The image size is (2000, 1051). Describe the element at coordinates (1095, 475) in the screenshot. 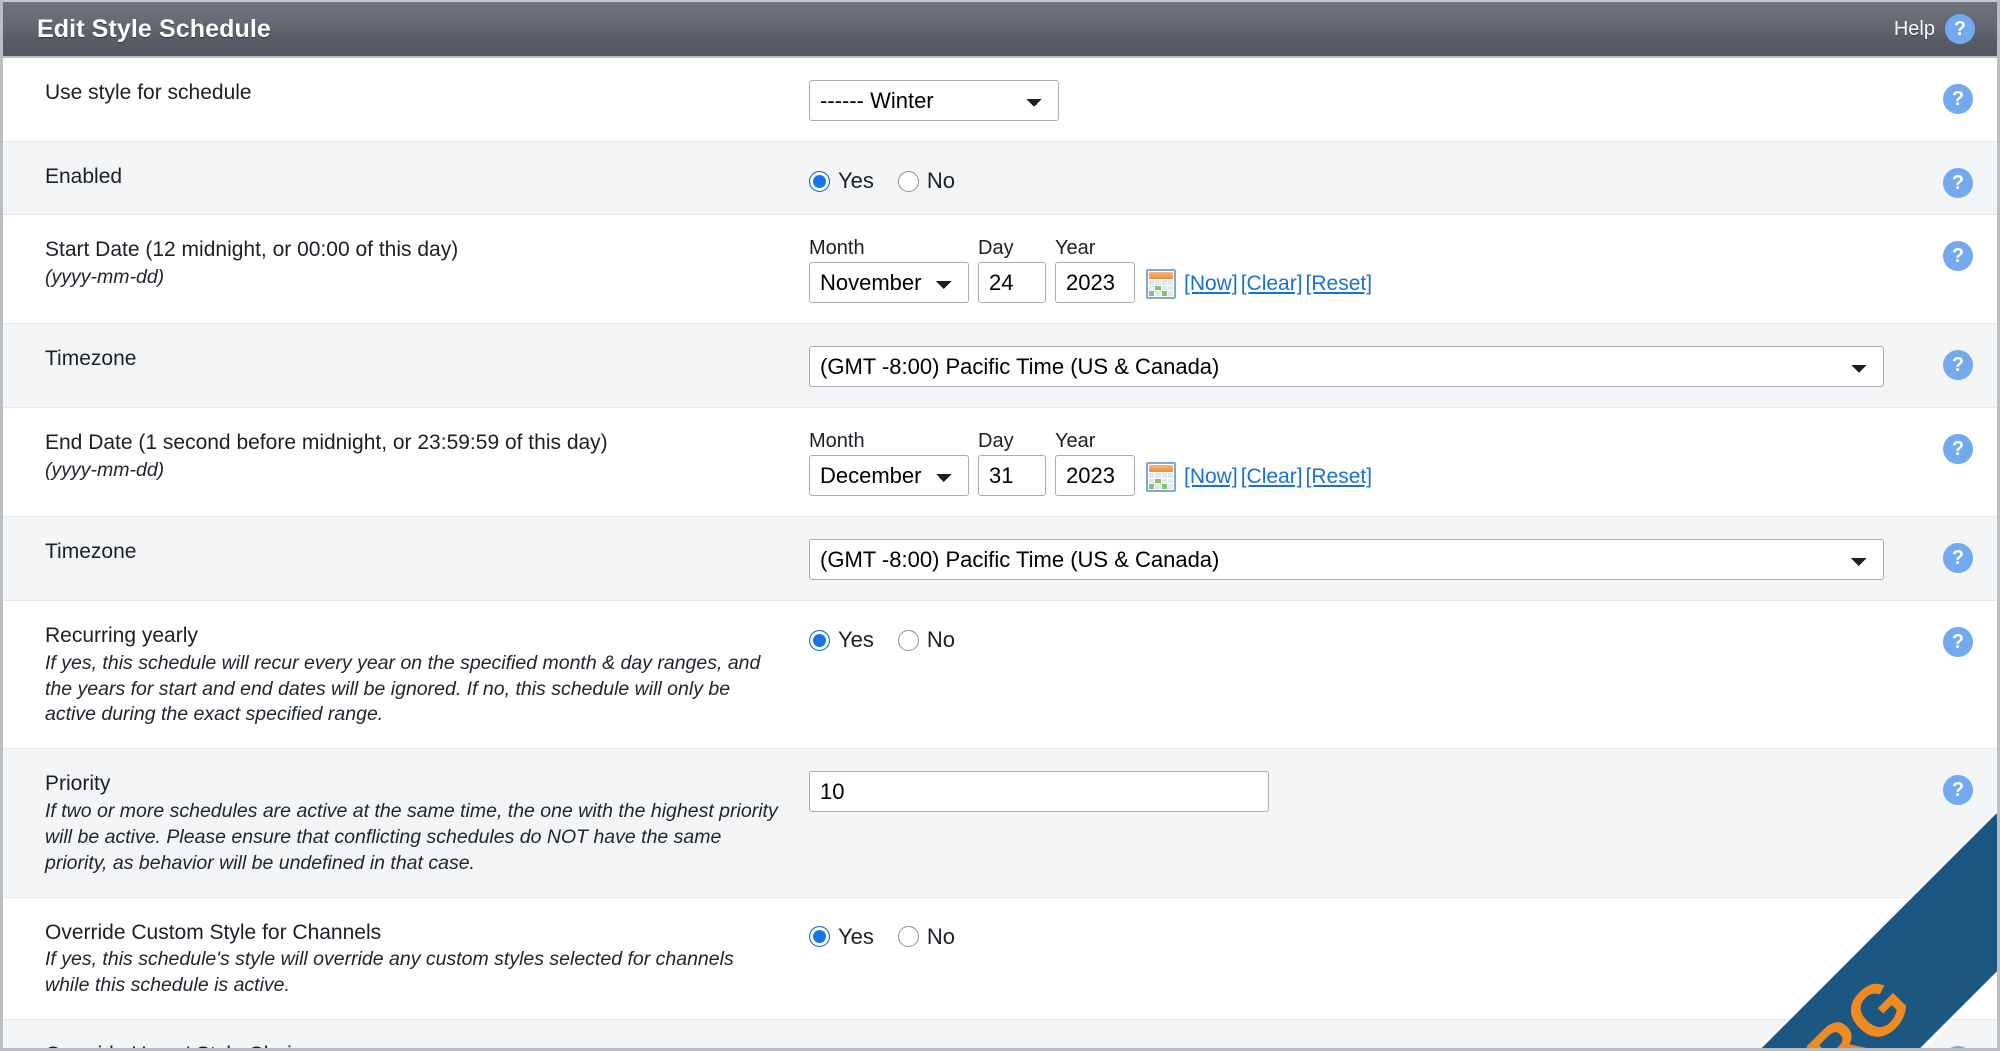

I see `end-date-year-input` at that location.